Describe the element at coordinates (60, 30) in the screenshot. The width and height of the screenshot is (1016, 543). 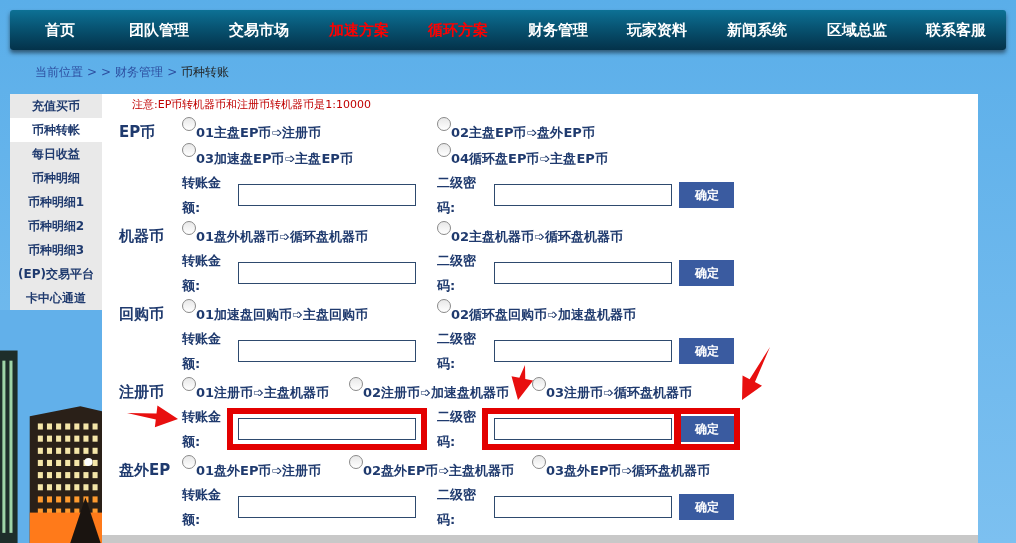
I see `nav-link: 首页` at that location.